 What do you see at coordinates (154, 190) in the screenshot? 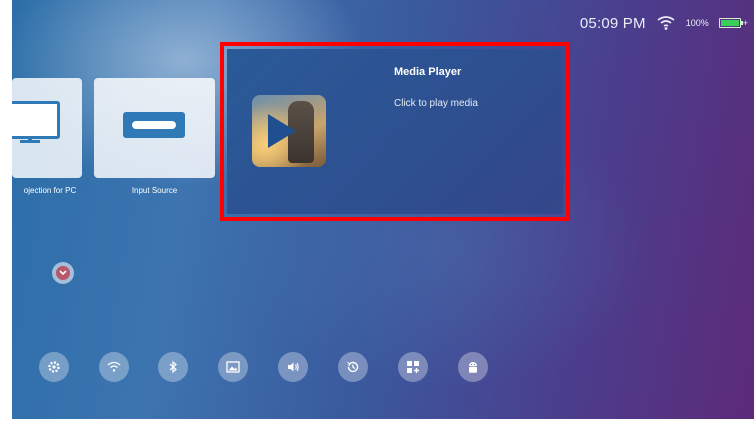
I see `tile-label-input-source: Input Source` at bounding box center [154, 190].